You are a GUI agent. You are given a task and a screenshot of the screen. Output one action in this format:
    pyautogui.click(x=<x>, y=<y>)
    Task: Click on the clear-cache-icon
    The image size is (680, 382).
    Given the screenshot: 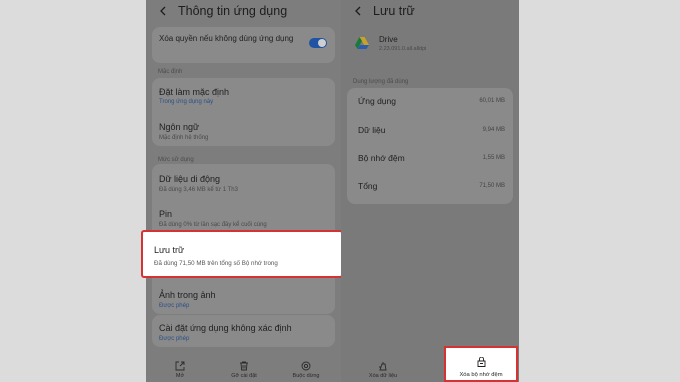 What is the action you would take?
    pyautogui.click(x=481, y=362)
    